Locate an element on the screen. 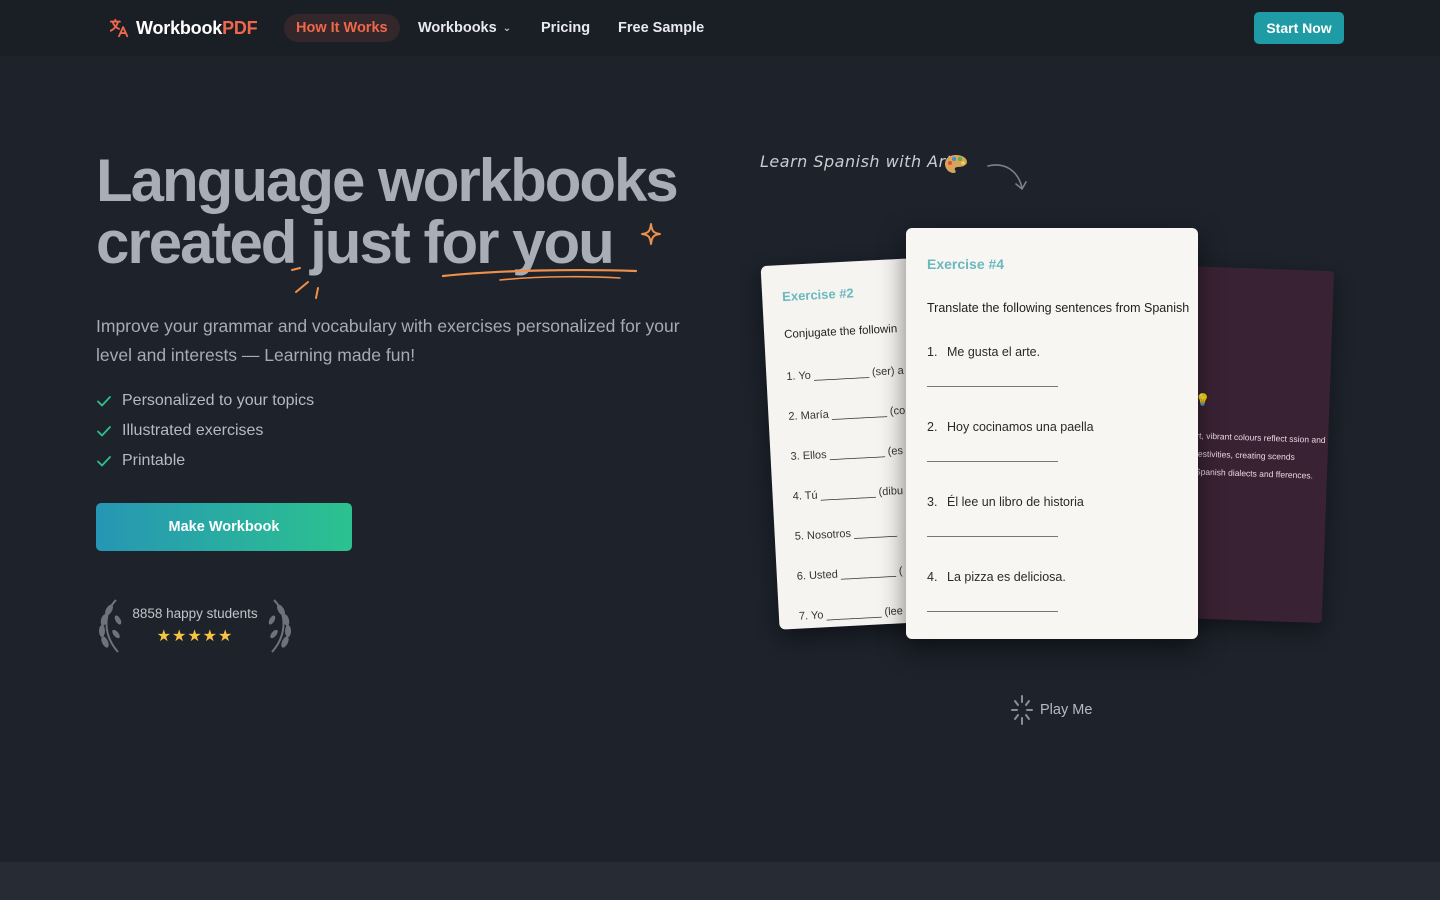 Image resolution: width=1440 pixels, height=900 pixels. exercise-item: 7. Yo _________ (lee is located at coordinates (851, 614).